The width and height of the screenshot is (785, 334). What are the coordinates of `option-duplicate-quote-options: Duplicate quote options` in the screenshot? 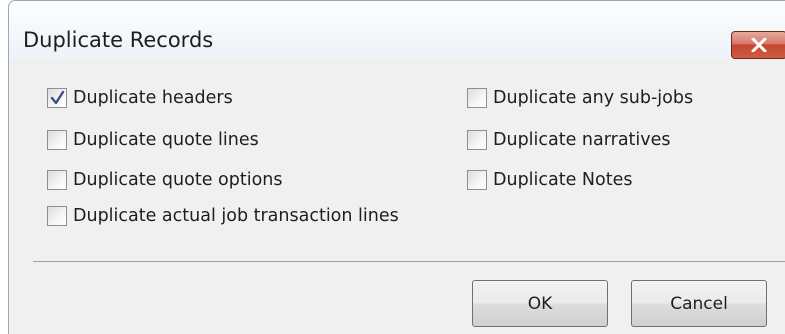 It's located at (165, 180).